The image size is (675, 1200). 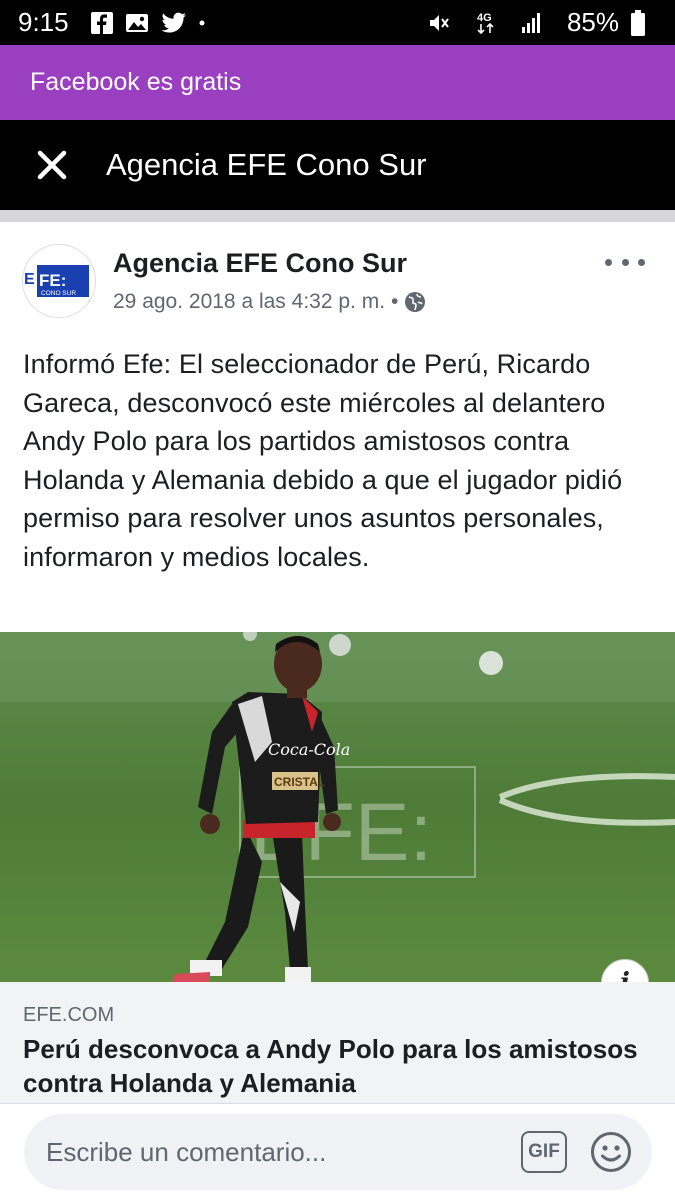 What do you see at coordinates (202, 23) in the screenshot?
I see `dot-icon` at bounding box center [202, 23].